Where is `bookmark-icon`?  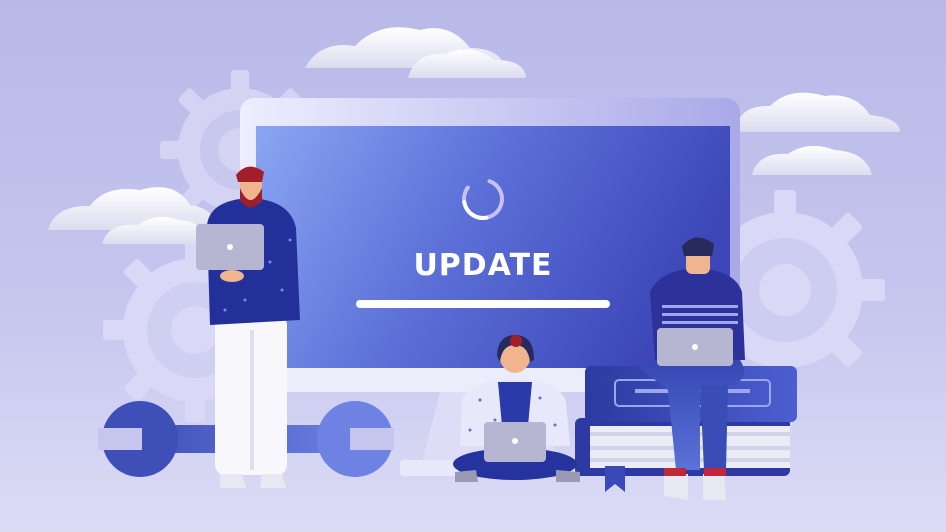 bookmark-icon is located at coordinates (615, 479).